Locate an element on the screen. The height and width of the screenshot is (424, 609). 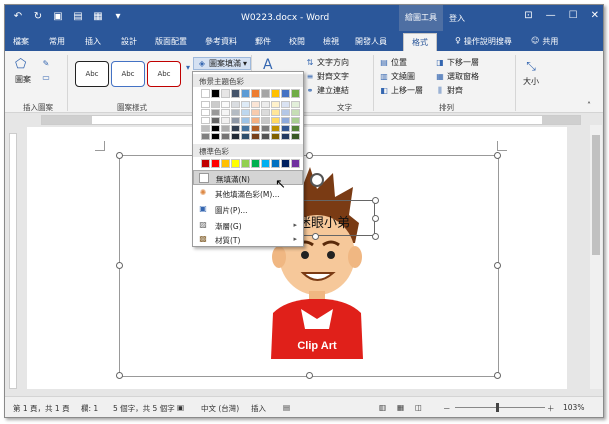
zoom-out-button: － is located at coordinates (447, 408).